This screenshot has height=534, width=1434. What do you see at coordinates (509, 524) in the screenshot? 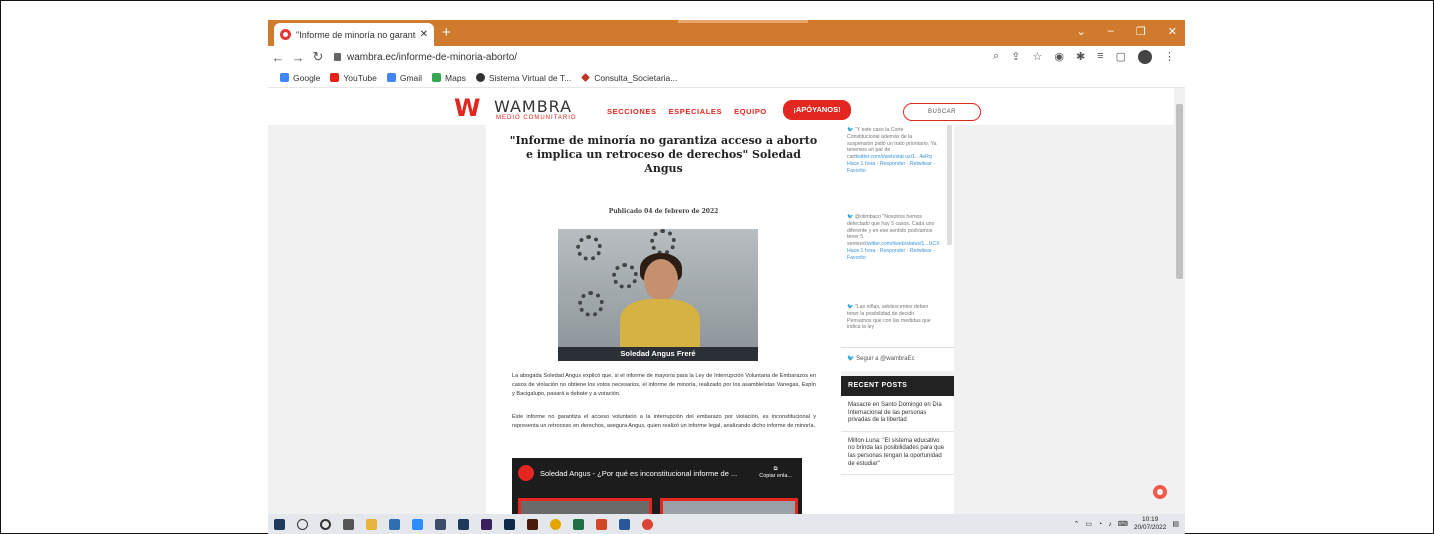
I see `photoshop-icon` at bounding box center [509, 524].